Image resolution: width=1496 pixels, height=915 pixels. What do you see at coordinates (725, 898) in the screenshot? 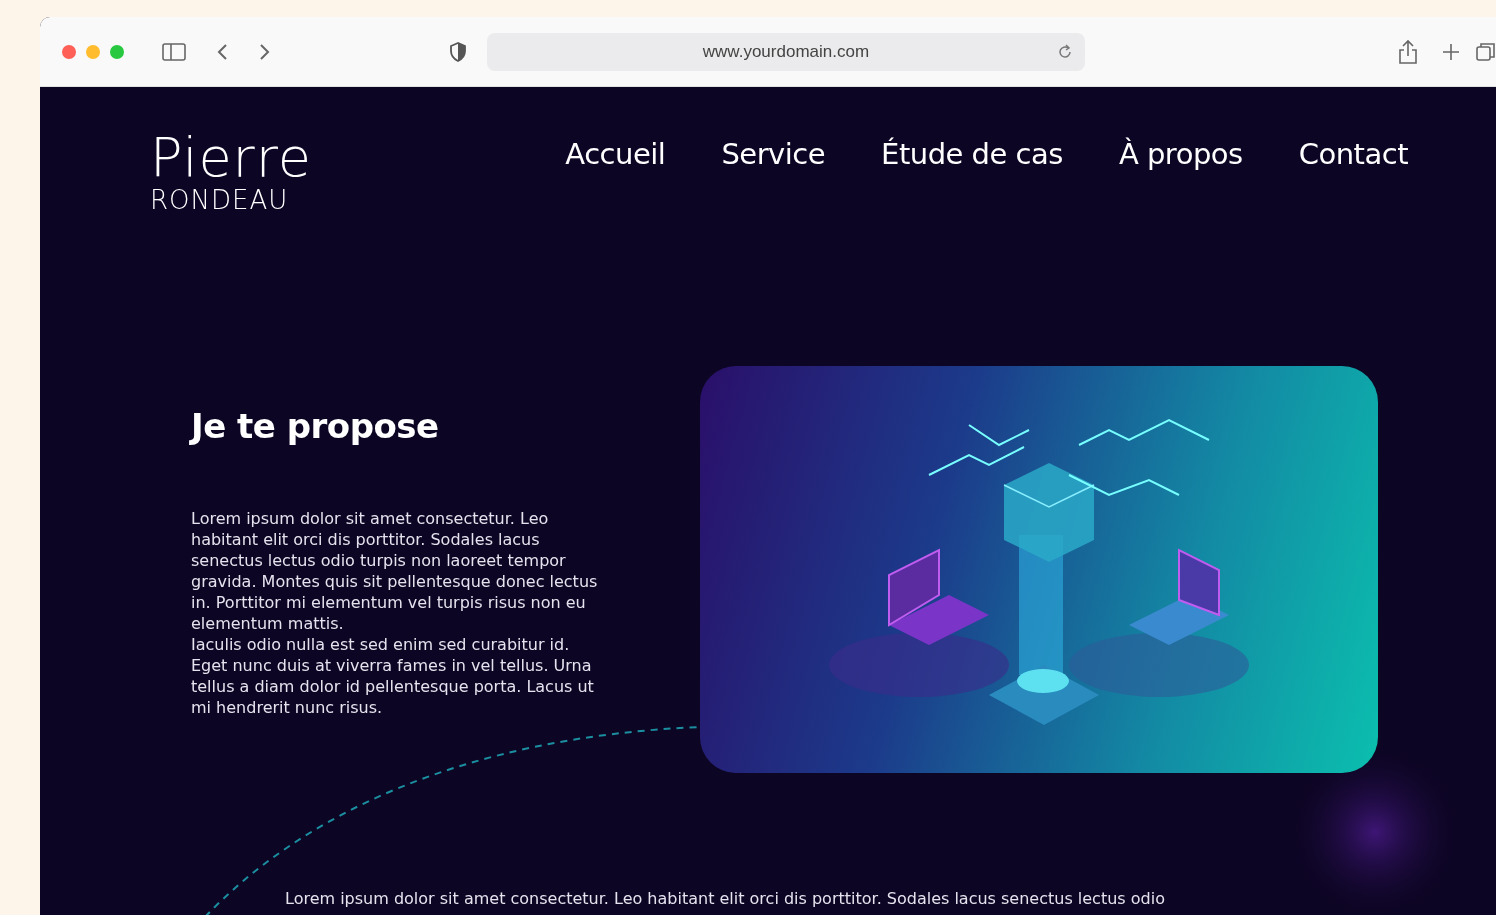
I see `footer-paragraph: Lorem ipsum dolor sit amet consectetur. Leo habitant elit orci dis porttitor. Sodales lacus senectus lectus odio` at bounding box center [725, 898].